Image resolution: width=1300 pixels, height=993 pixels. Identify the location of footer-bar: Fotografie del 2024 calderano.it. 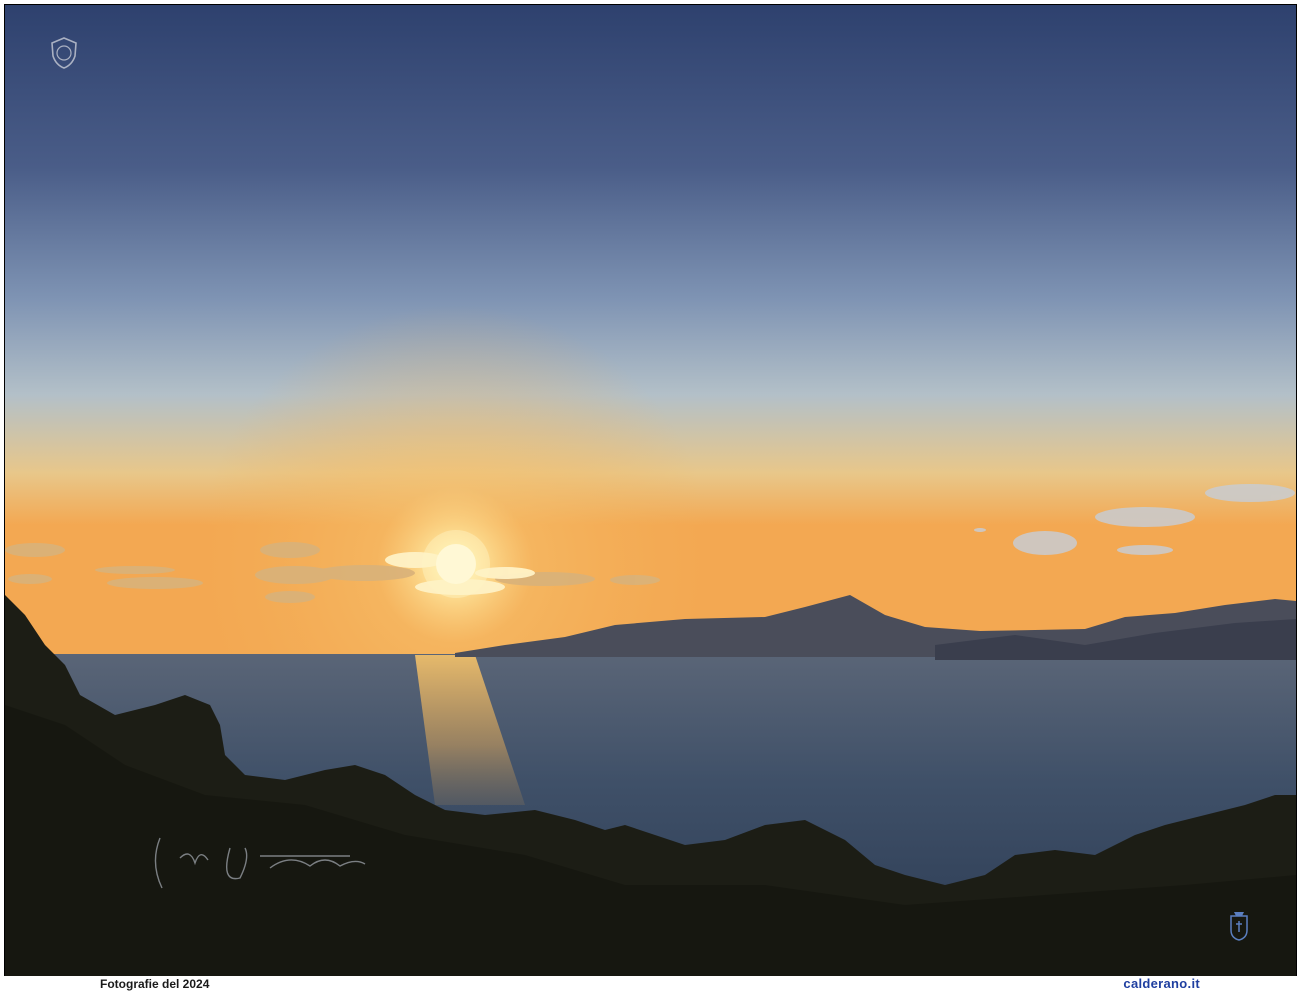
(650, 984).